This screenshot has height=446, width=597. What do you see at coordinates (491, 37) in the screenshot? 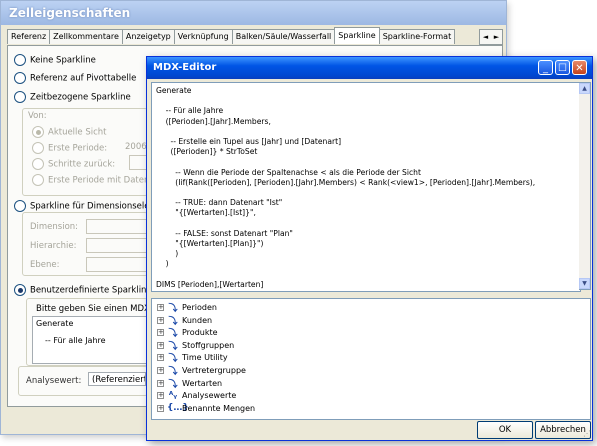
I see `tab-scroll-buttons: ◄ ►` at bounding box center [491, 37].